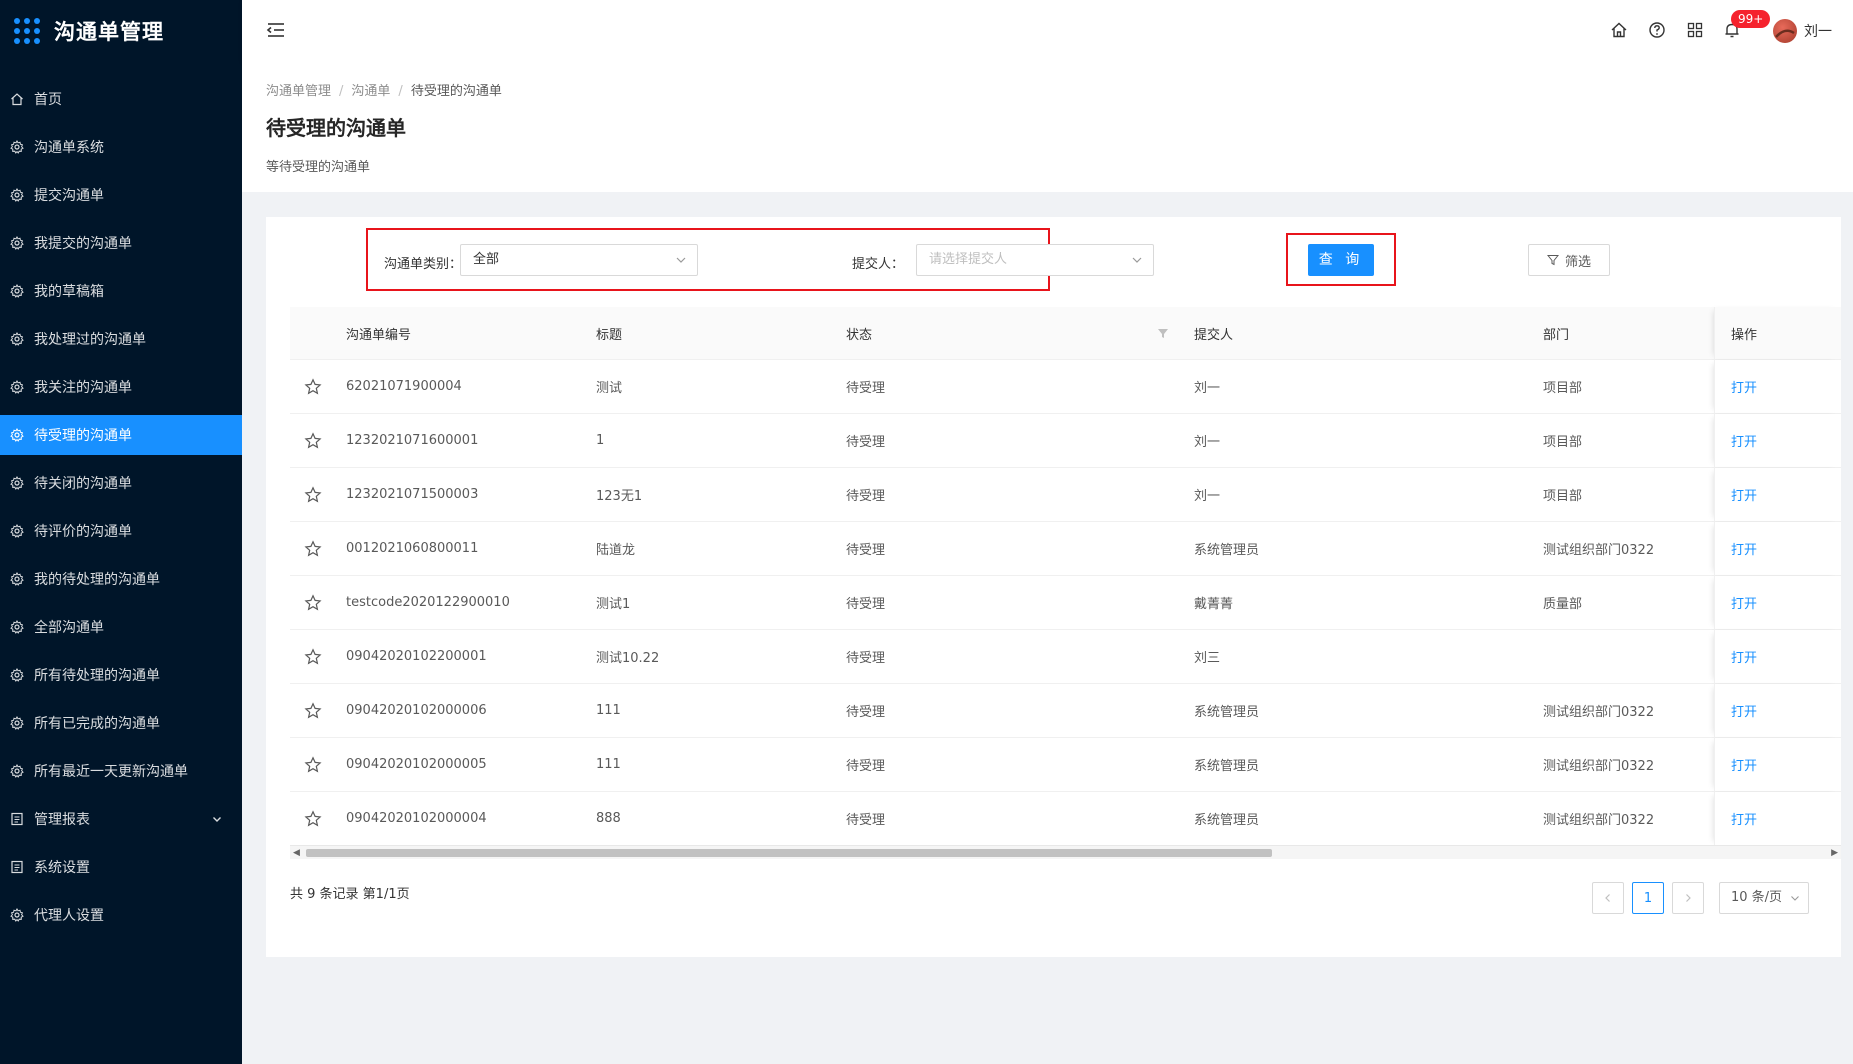 The image size is (1853, 1064). I want to click on table-row: 1232021071600001 1 待受理 刘一 项目部 打开, so click(1065, 441).